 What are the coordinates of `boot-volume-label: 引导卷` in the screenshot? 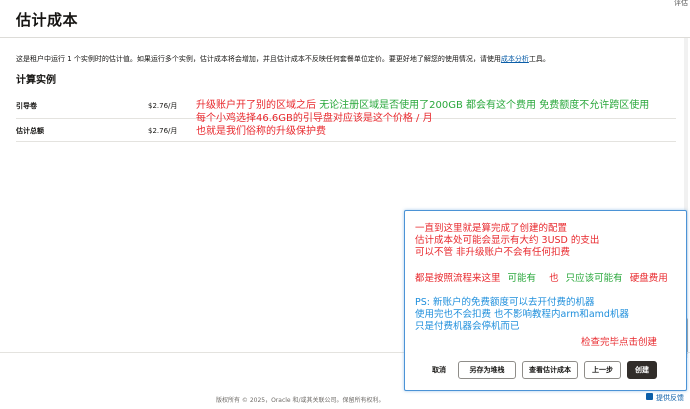 It's located at (26, 106).